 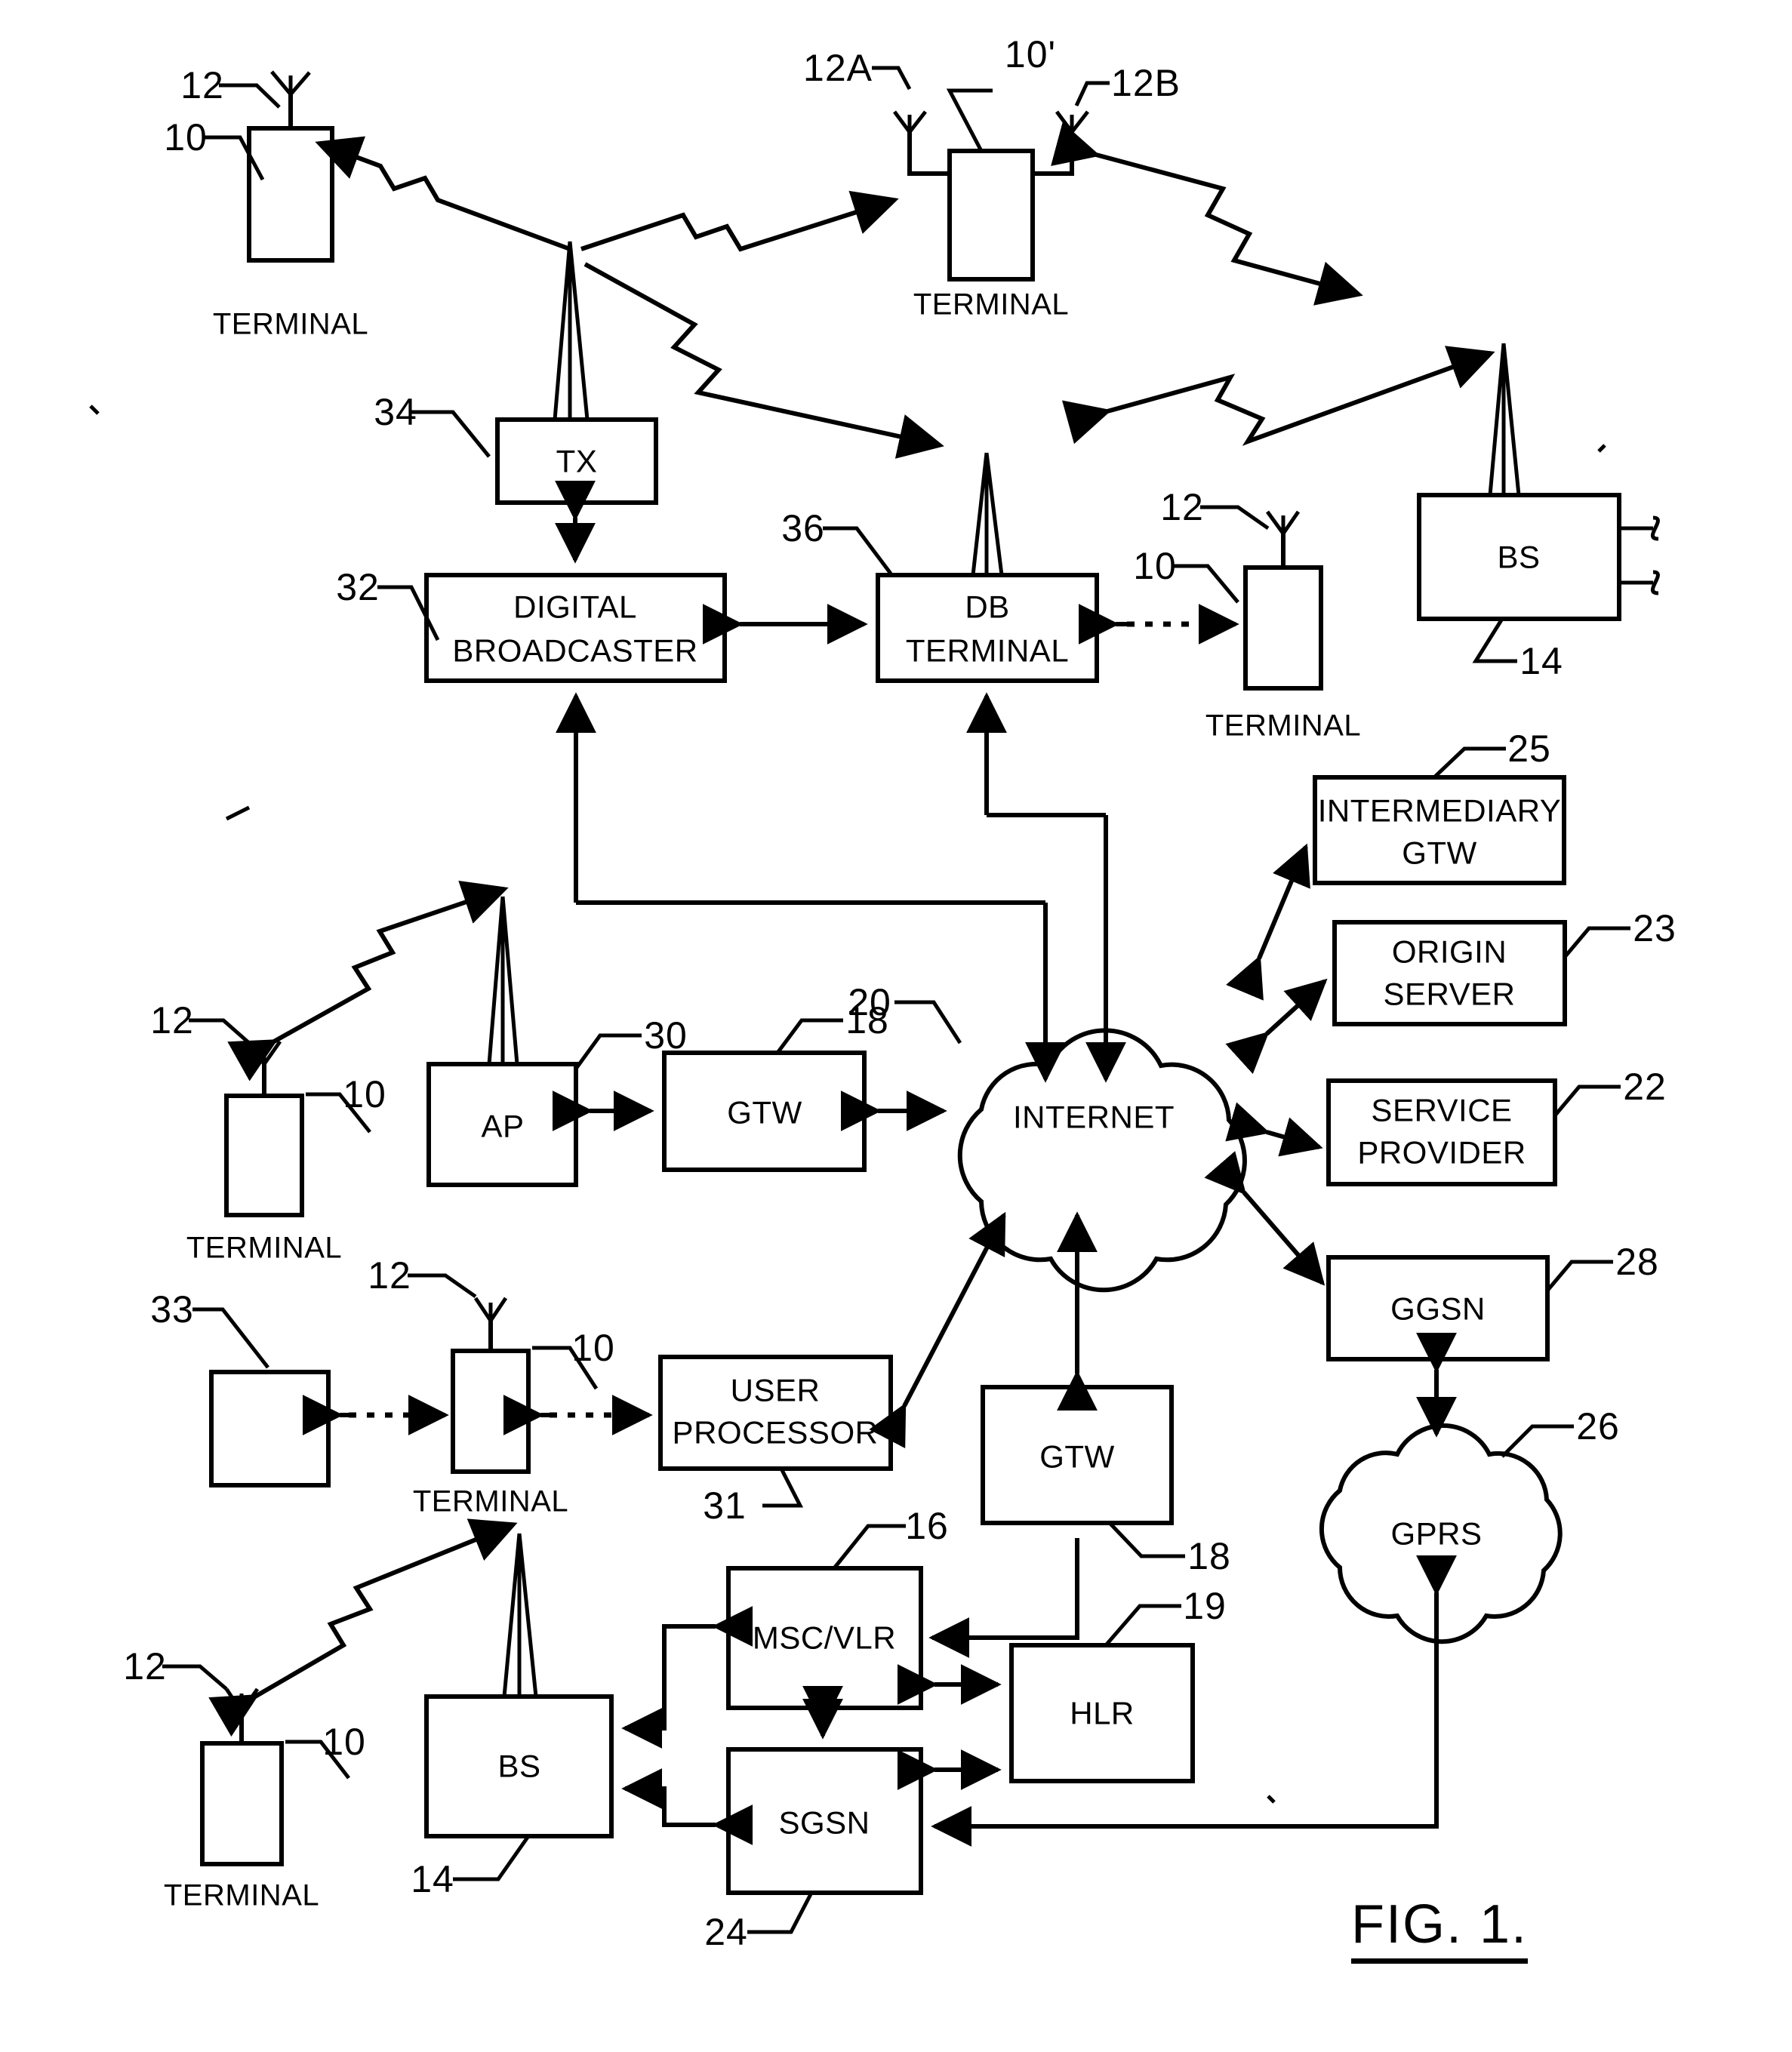 I want to click on ref-31: 31, so click(x=725, y=1505).